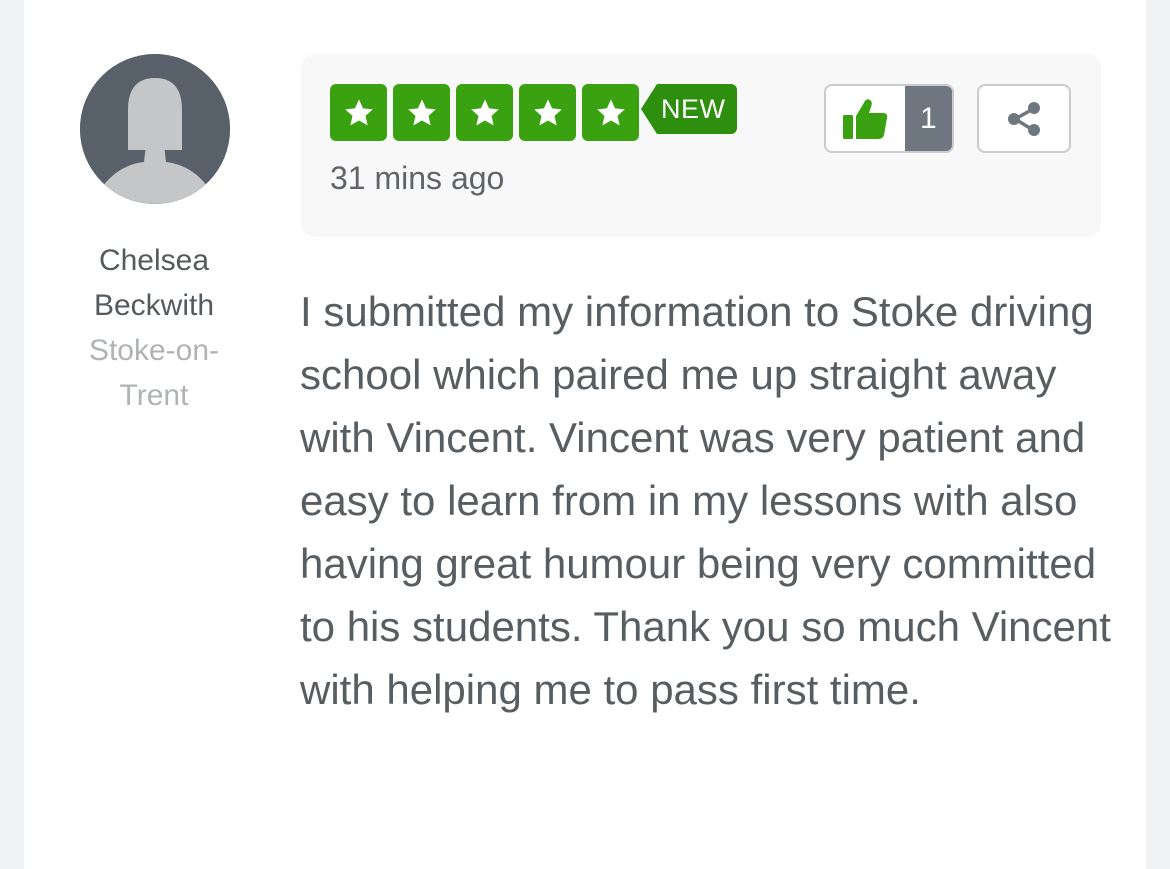  I want to click on like-button: 1, so click(889, 118).